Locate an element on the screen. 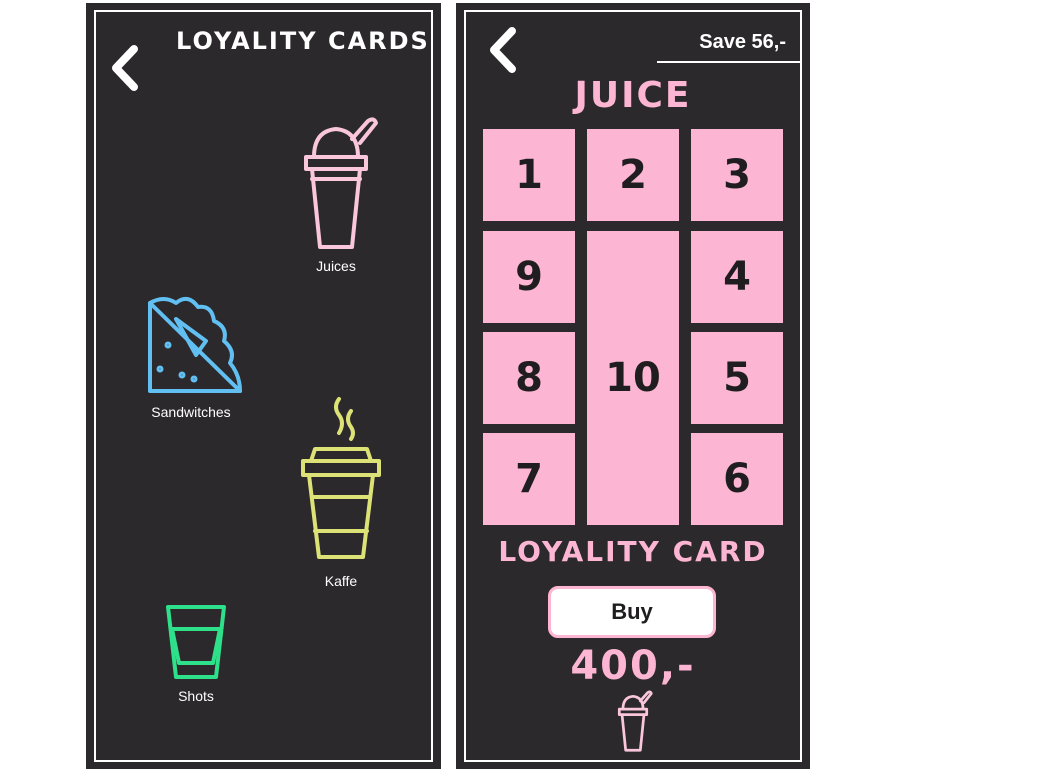 The width and height of the screenshot is (1059, 769). coffee-cup-icon is located at coordinates (341, 478).